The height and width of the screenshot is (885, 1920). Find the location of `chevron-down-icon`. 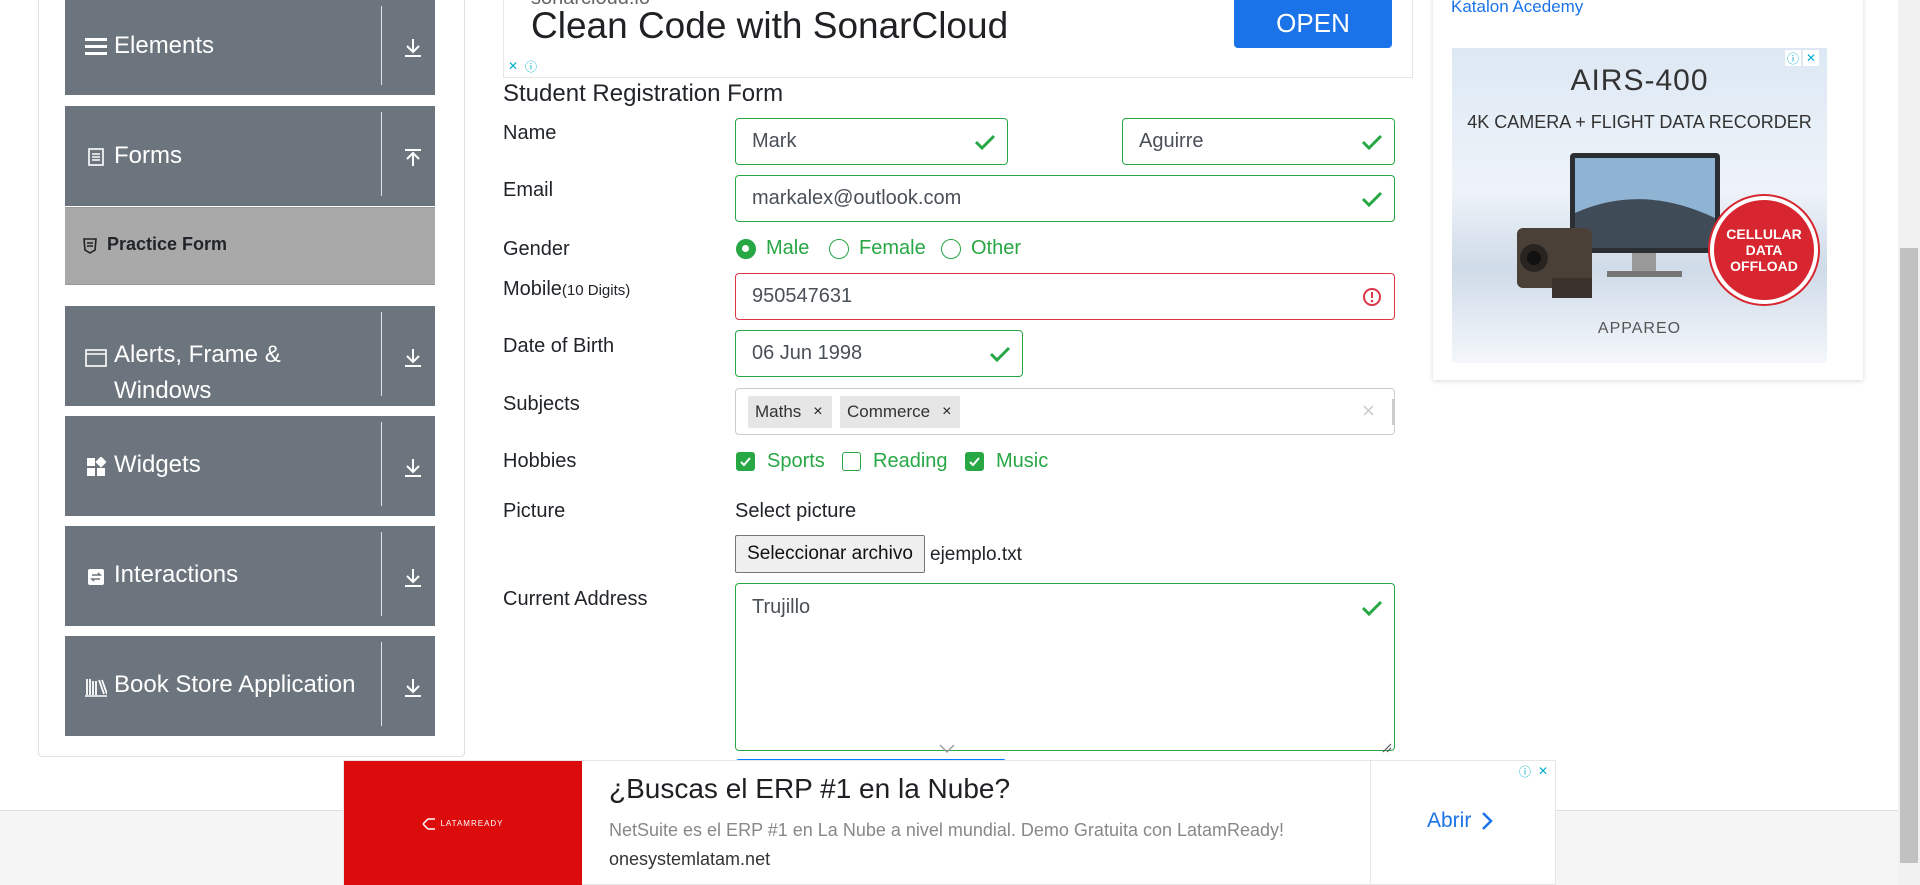

chevron-down-icon is located at coordinates (947, 748).